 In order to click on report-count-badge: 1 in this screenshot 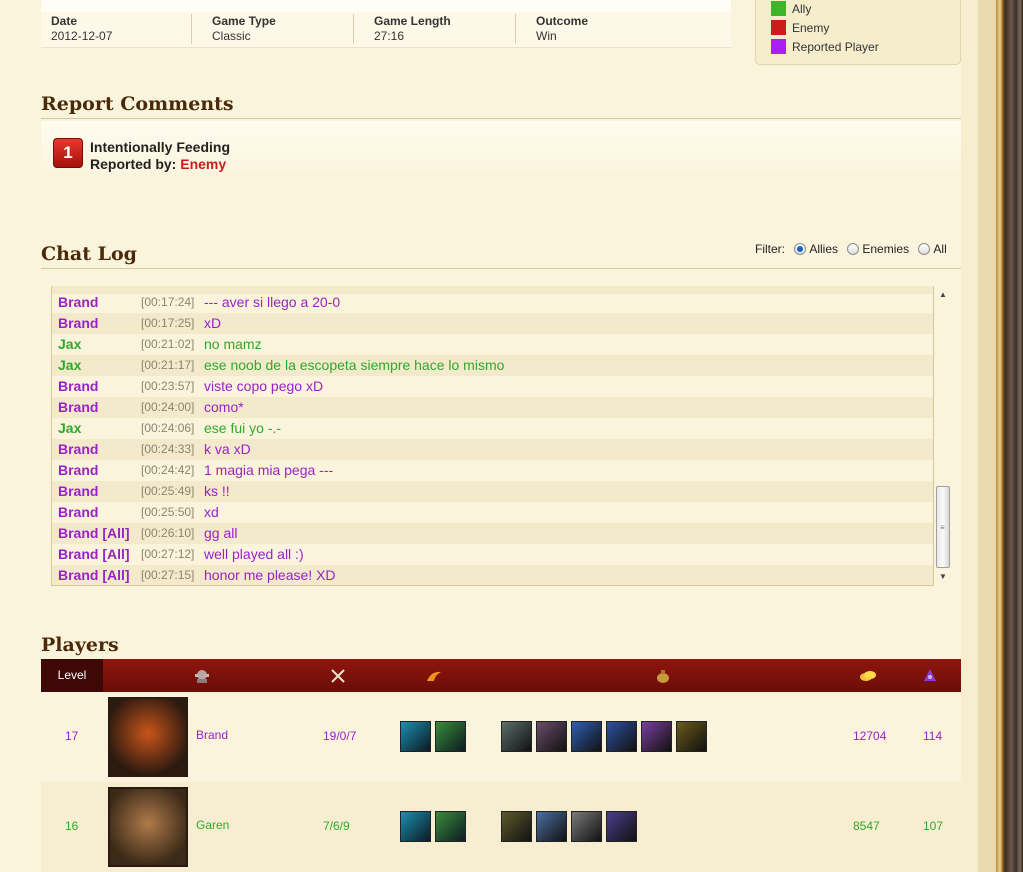, I will do `click(68, 153)`.